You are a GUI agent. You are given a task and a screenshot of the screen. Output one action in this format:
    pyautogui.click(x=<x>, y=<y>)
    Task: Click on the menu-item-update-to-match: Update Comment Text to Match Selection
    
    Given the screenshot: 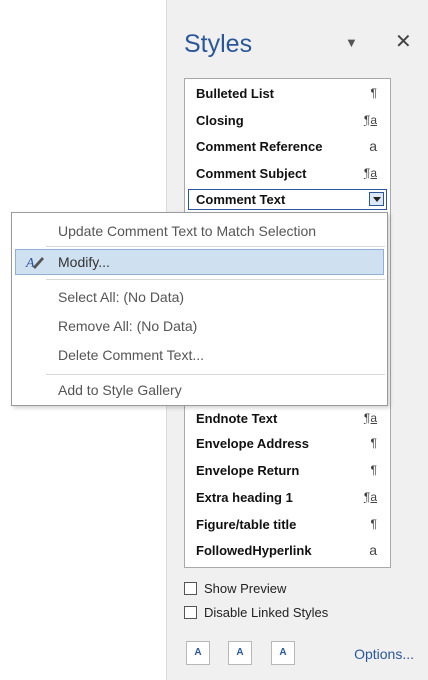 What is the action you would take?
    pyautogui.click(x=199, y=231)
    